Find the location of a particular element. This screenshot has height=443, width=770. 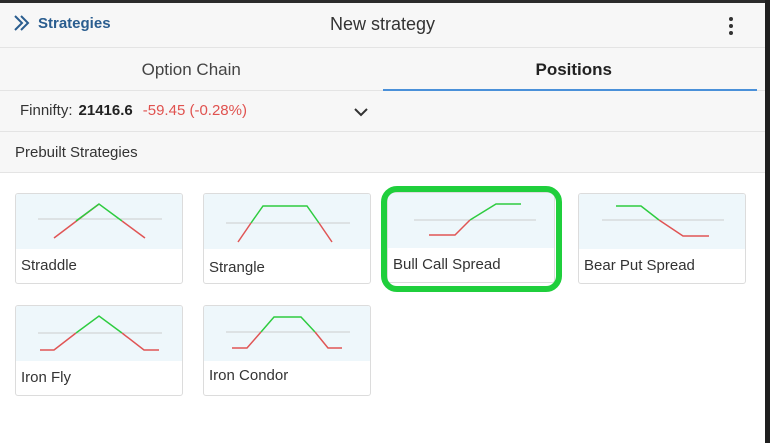

strategy-card-bear-put-spread: Bear Put Spread is located at coordinates (662, 238).